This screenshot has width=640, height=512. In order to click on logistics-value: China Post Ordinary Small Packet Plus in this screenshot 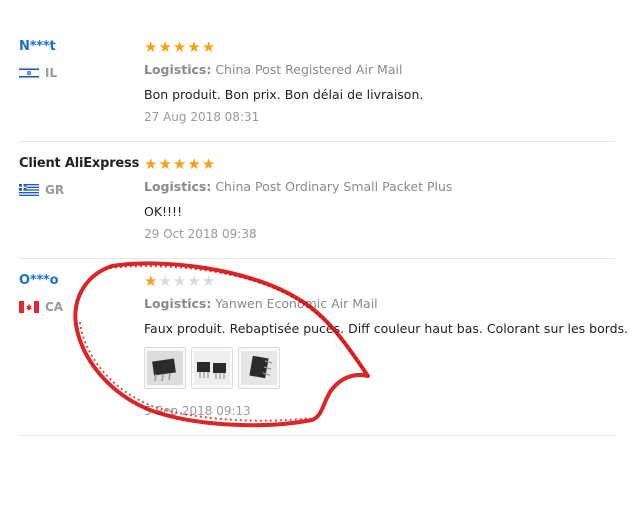, I will do `click(334, 186)`.